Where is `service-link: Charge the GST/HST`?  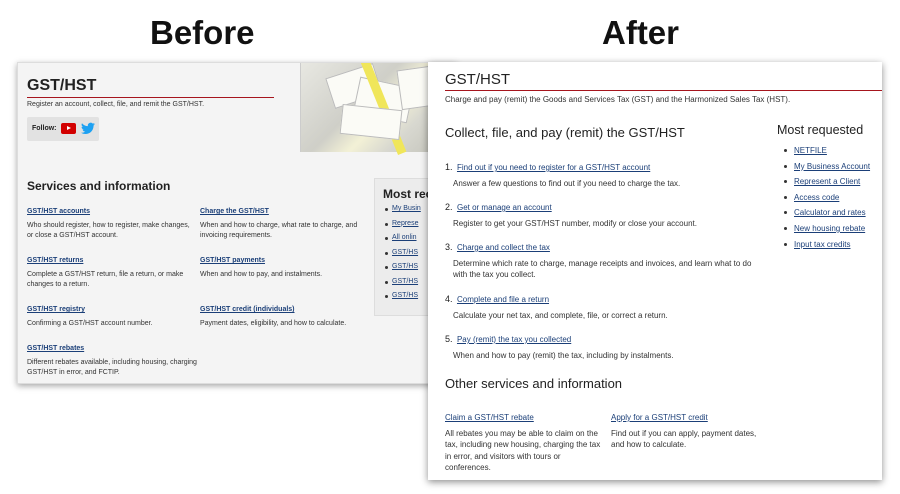 service-link: Charge the GST/HST is located at coordinates (234, 211).